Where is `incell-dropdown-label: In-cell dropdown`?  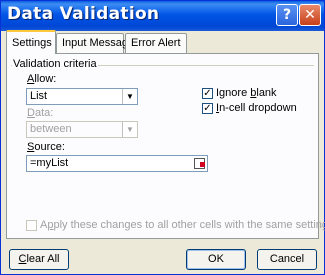 incell-dropdown-label: In-cell dropdown is located at coordinates (256, 108).